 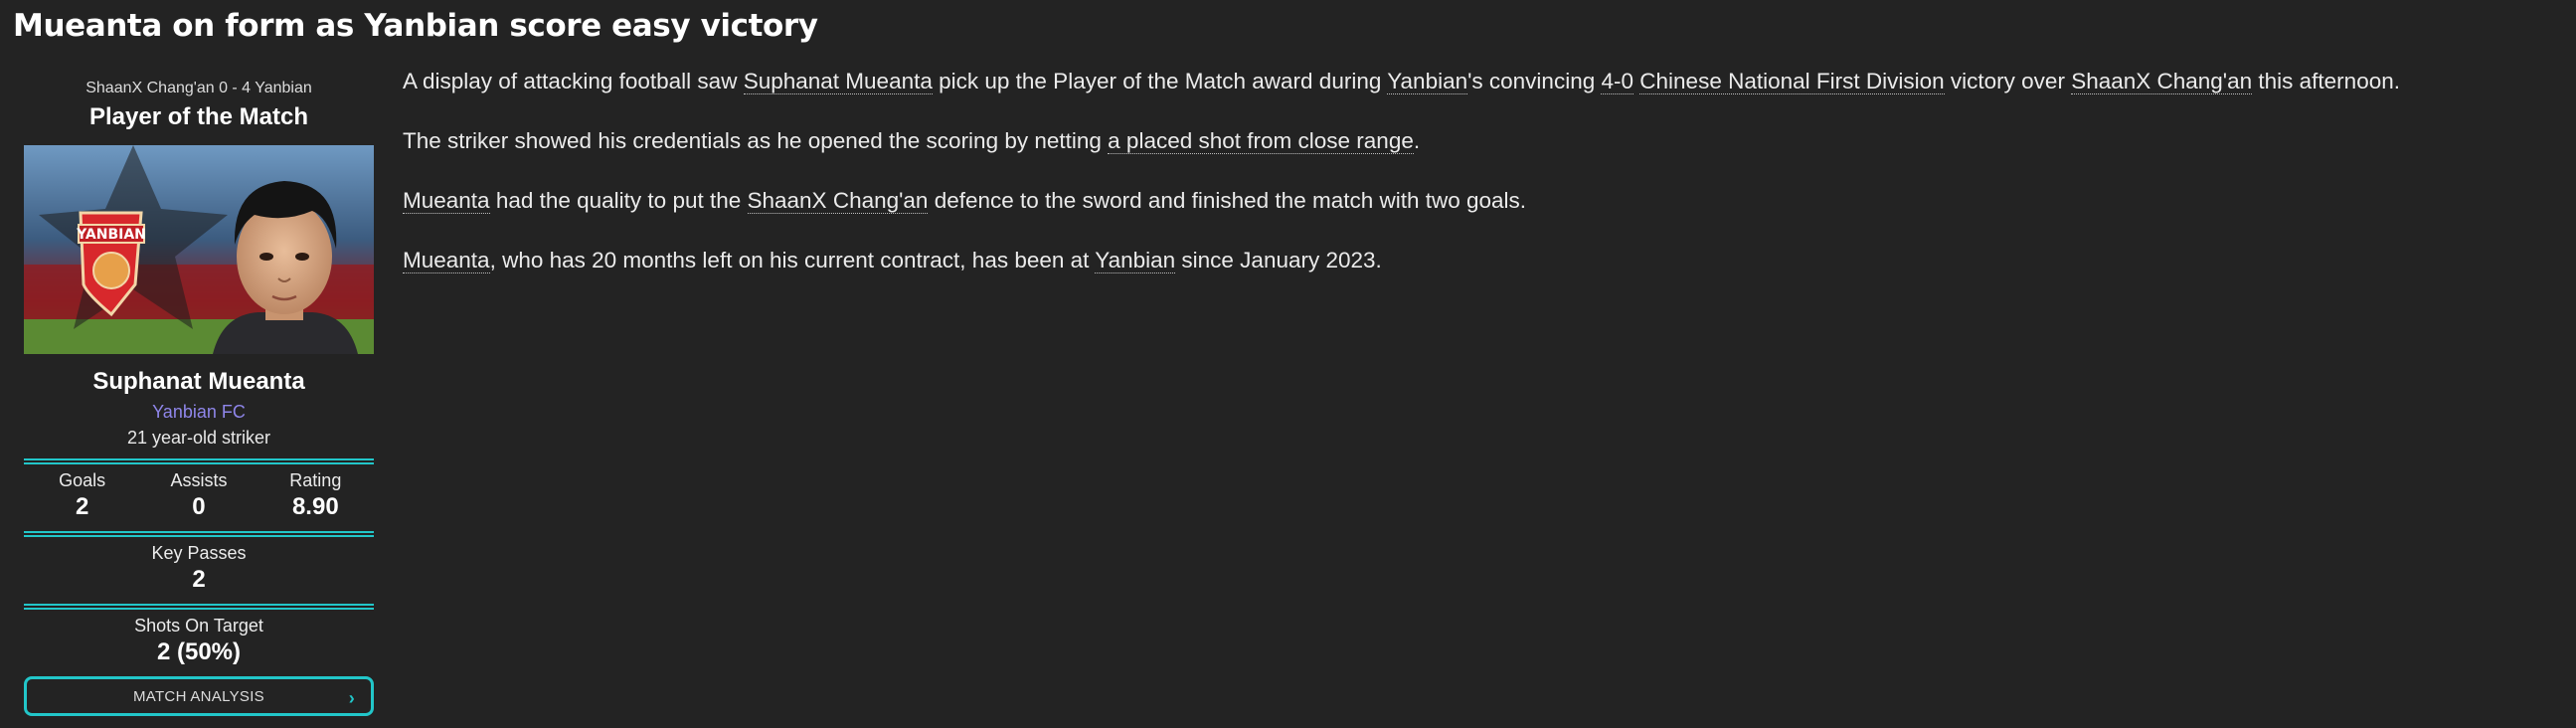 I want to click on goal-highlight-link: a placed shot from close range, so click(x=1261, y=141).